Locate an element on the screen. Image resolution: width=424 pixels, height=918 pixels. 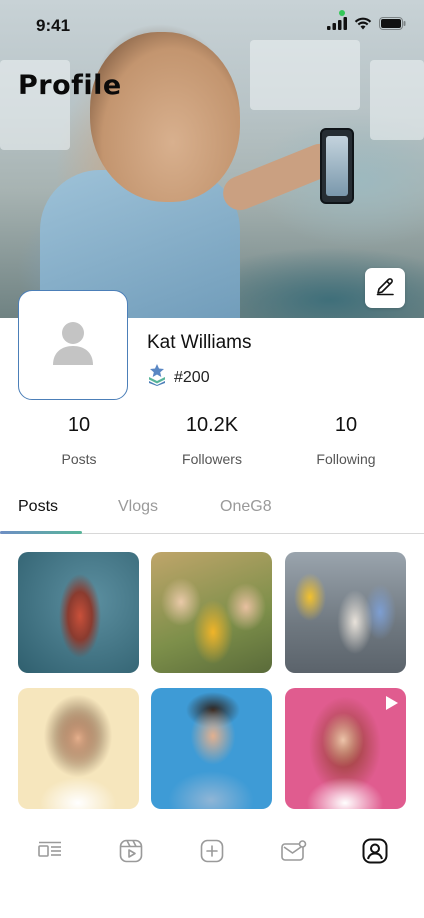
camera-indicator-dot is located at coordinates (342, 13).